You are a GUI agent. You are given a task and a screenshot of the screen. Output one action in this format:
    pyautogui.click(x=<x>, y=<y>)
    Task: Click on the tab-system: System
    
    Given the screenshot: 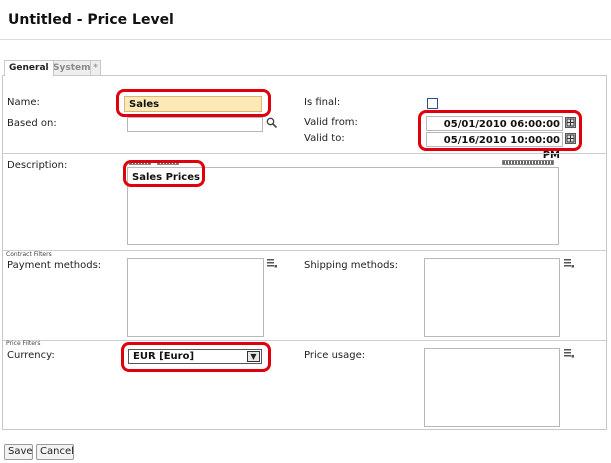 What is the action you would take?
    pyautogui.click(x=72, y=67)
    